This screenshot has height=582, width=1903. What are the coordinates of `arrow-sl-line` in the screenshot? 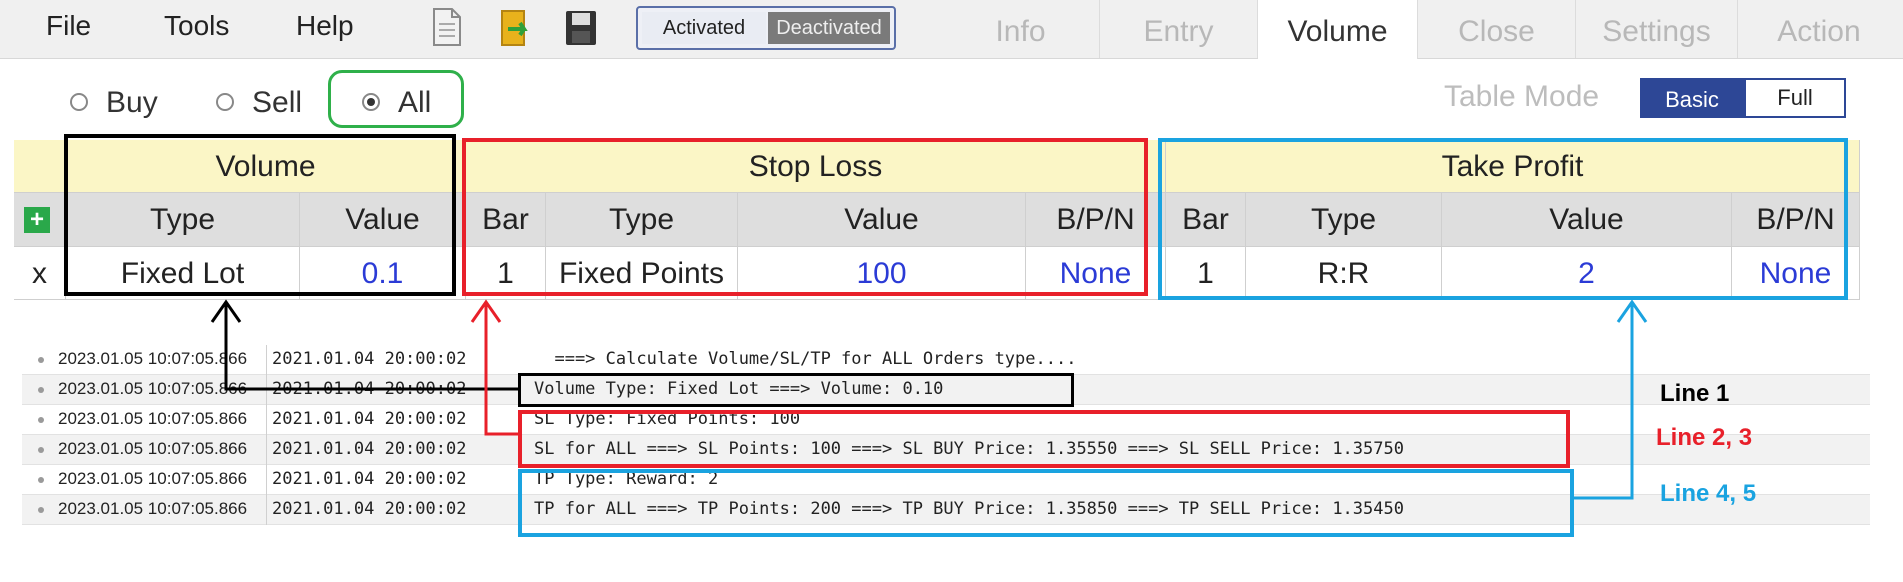 It's located at (501, 370).